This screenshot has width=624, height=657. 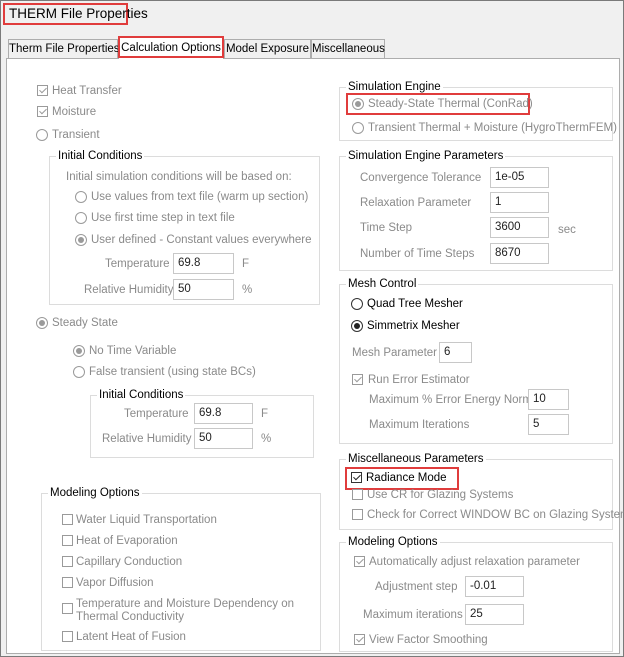 I want to click on temp-moisture-dependency-checkbox, so click(x=67, y=608).